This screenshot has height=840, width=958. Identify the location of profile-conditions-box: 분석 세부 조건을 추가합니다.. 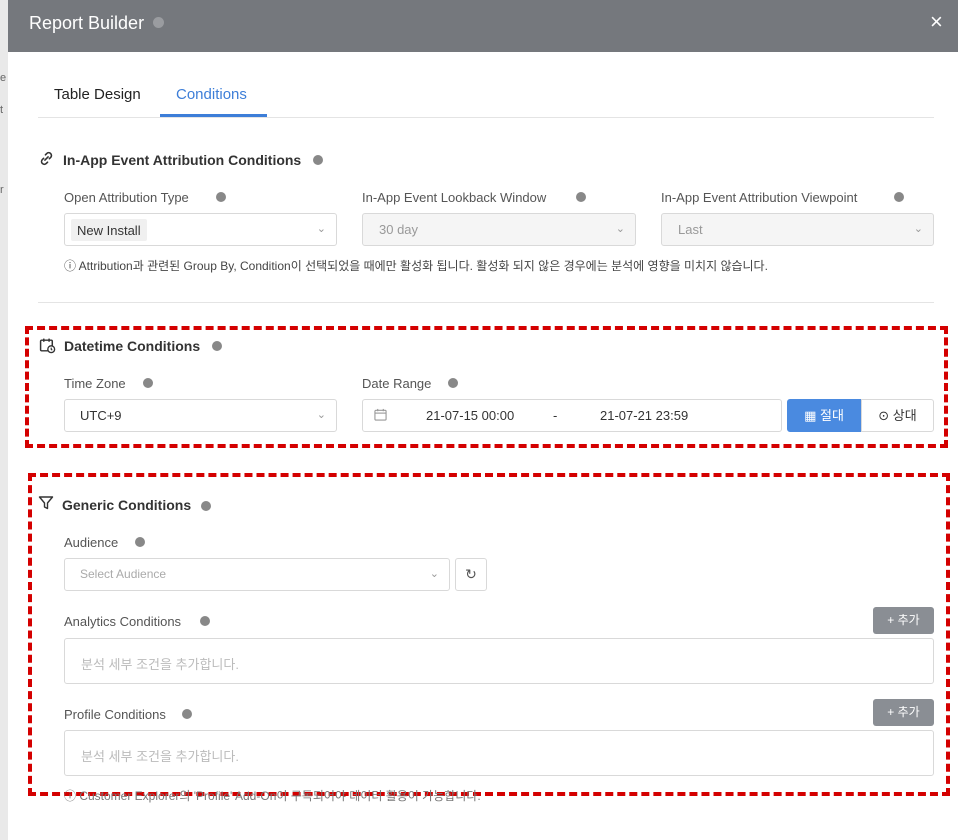
(499, 753).